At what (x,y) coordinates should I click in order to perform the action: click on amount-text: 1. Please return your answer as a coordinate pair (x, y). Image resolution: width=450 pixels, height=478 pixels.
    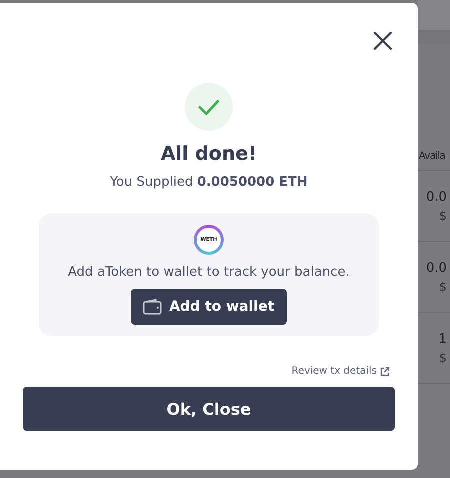
    Looking at the image, I should click on (442, 339).